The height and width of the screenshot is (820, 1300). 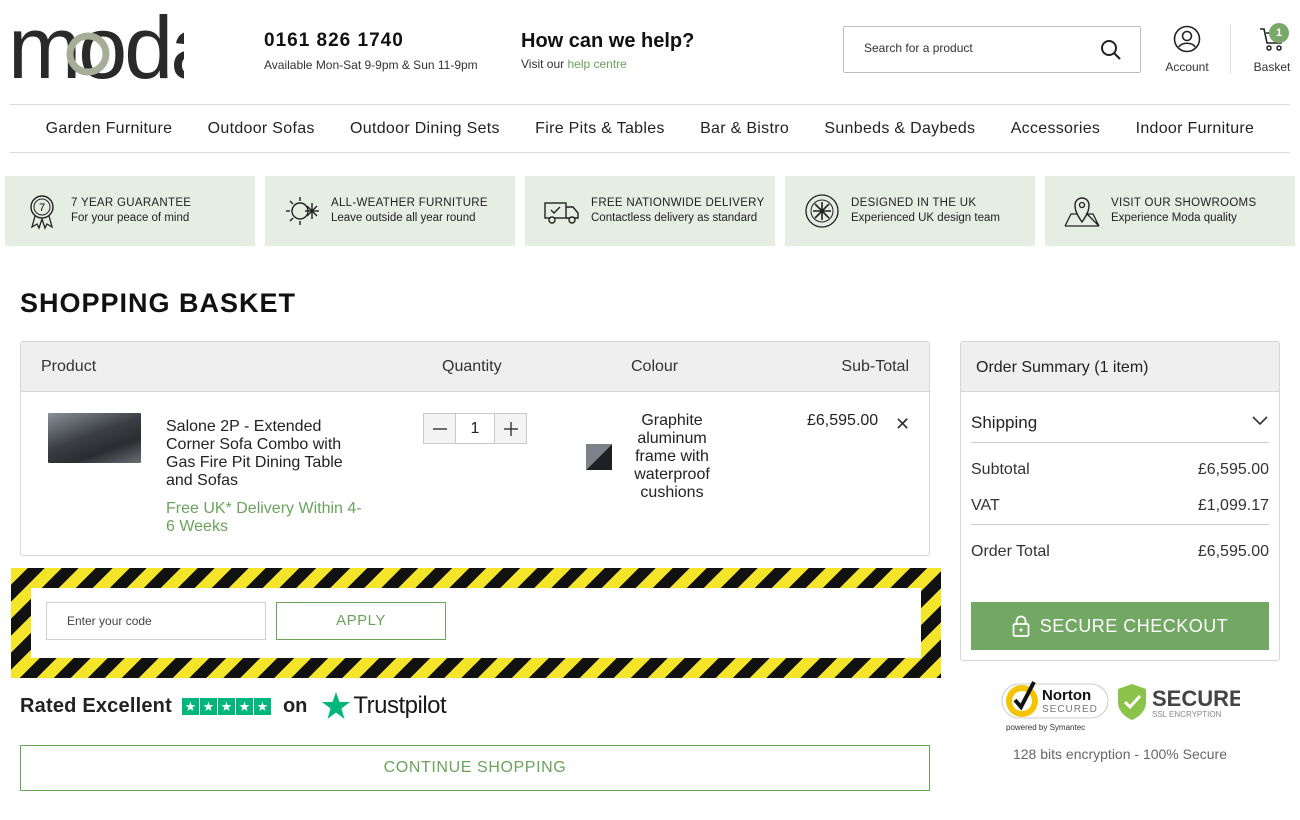 I want to click on user-icon, so click(x=1187, y=39).